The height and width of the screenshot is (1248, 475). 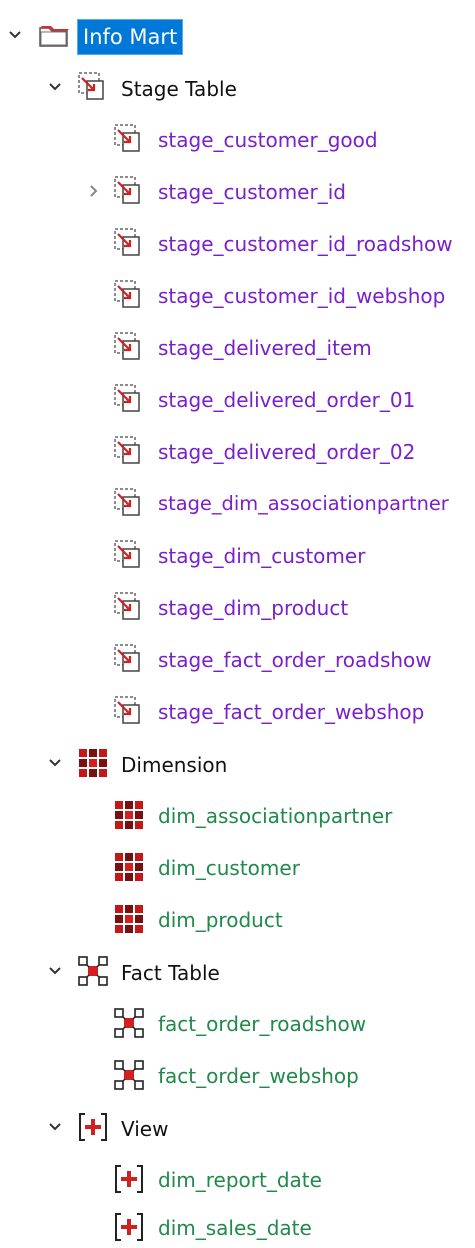 What do you see at coordinates (229, 868) in the screenshot?
I see `tree-item-label: dim_customer` at bounding box center [229, 868].